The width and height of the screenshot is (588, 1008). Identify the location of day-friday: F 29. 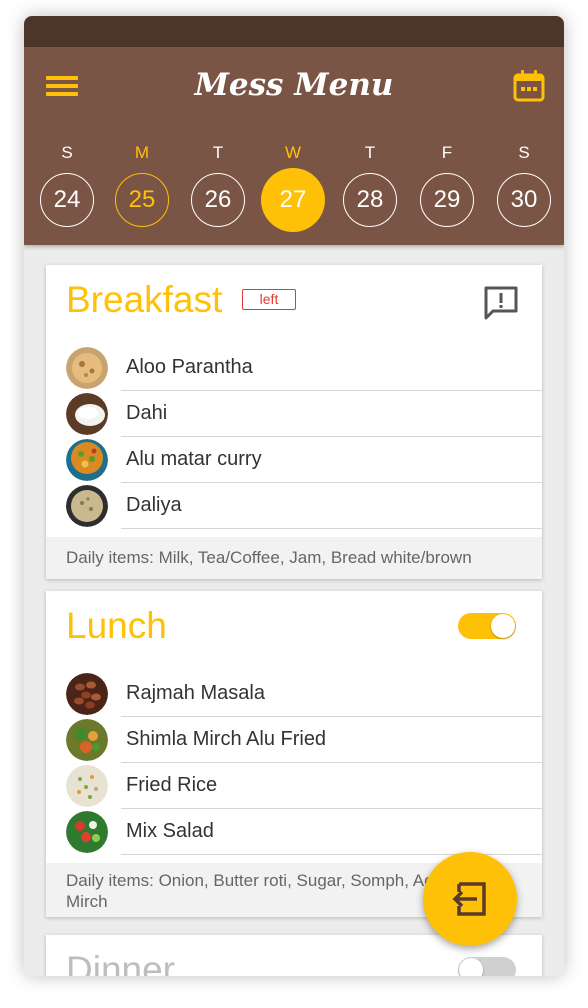
(447, 188).